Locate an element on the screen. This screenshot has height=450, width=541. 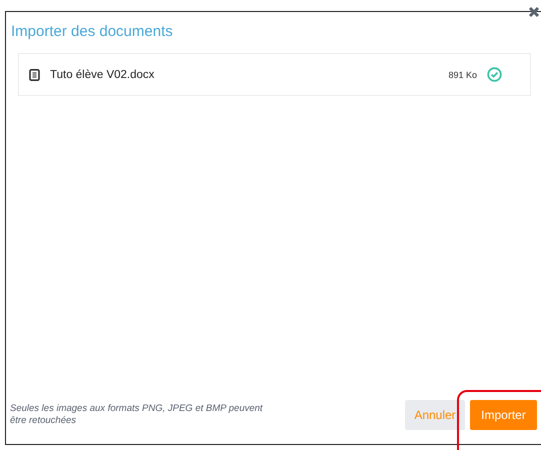
file-name: Tuto élève V02.docx is located at coordinates (103, 74).